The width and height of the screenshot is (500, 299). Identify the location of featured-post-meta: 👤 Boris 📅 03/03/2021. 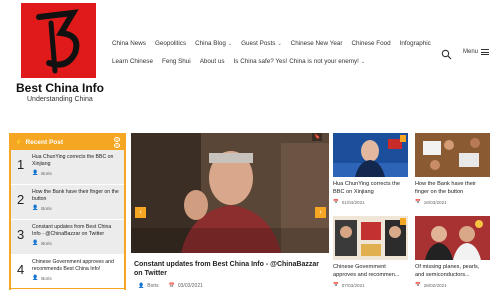
(169, 286).